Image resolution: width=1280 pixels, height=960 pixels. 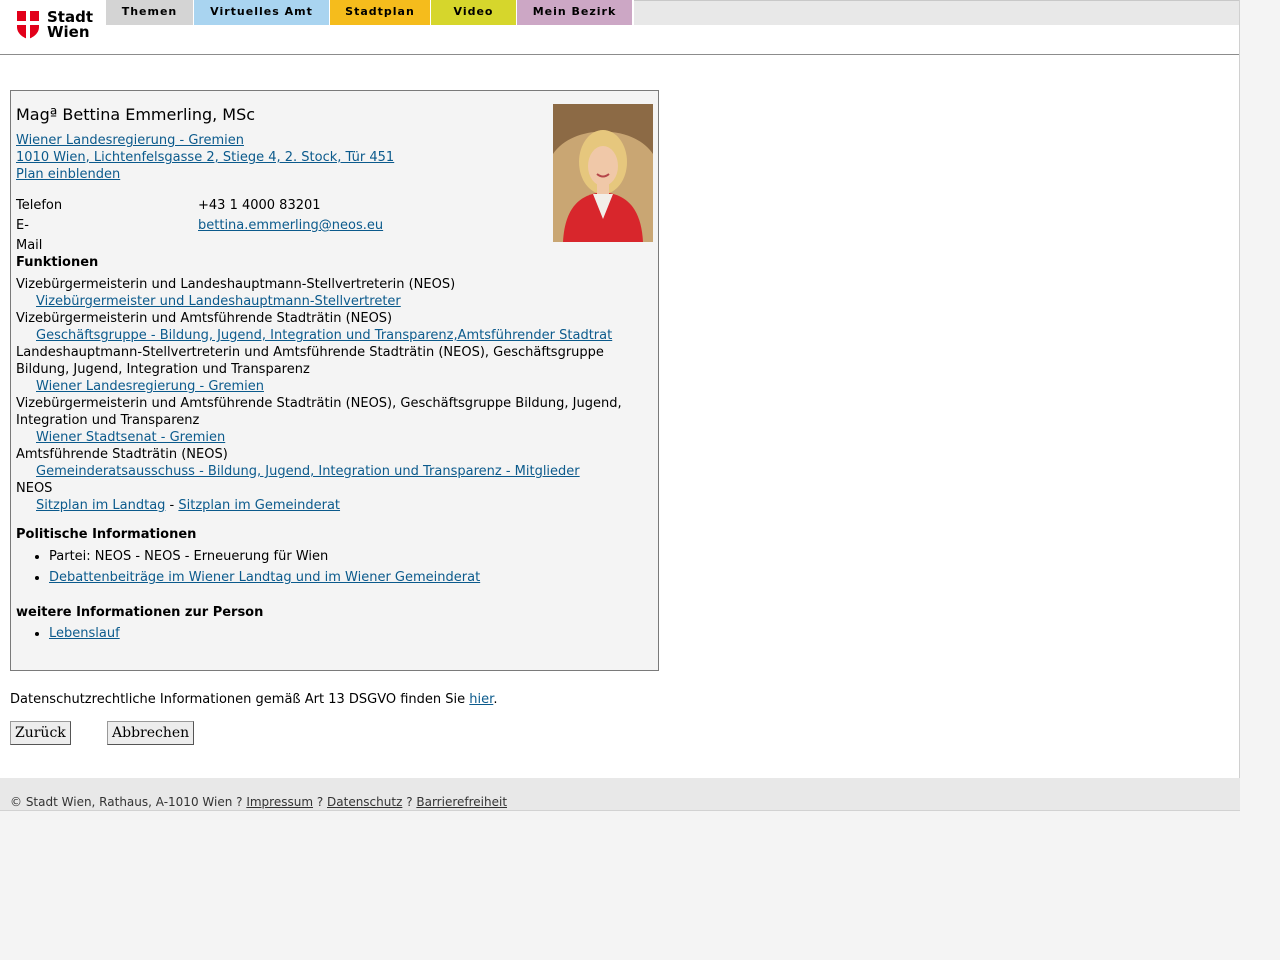 I want to click on person-name: Magª Bettina Emmerling, MSc, so click(x=136, y=114).